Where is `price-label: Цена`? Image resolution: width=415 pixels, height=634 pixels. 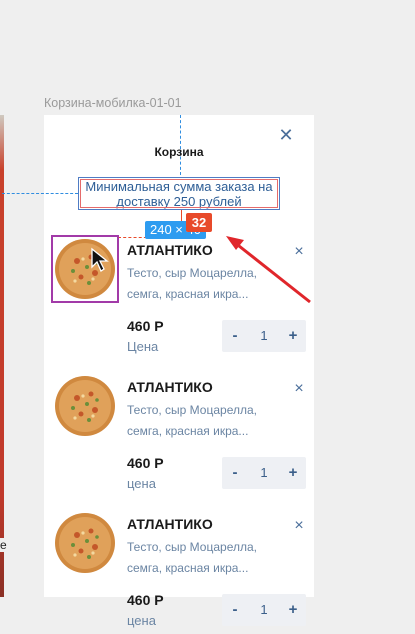 price-label: Цена is located at coordinates (143, 346).